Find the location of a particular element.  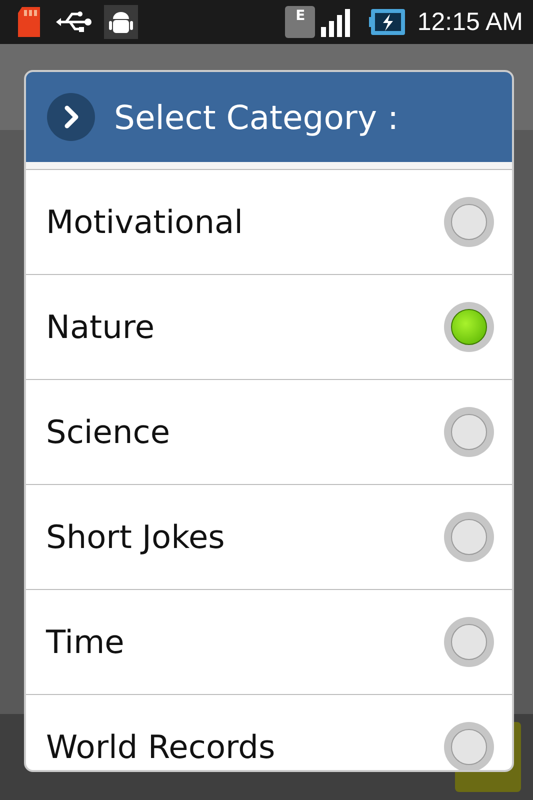

category-option: Science is located at coordinates (269, 432).